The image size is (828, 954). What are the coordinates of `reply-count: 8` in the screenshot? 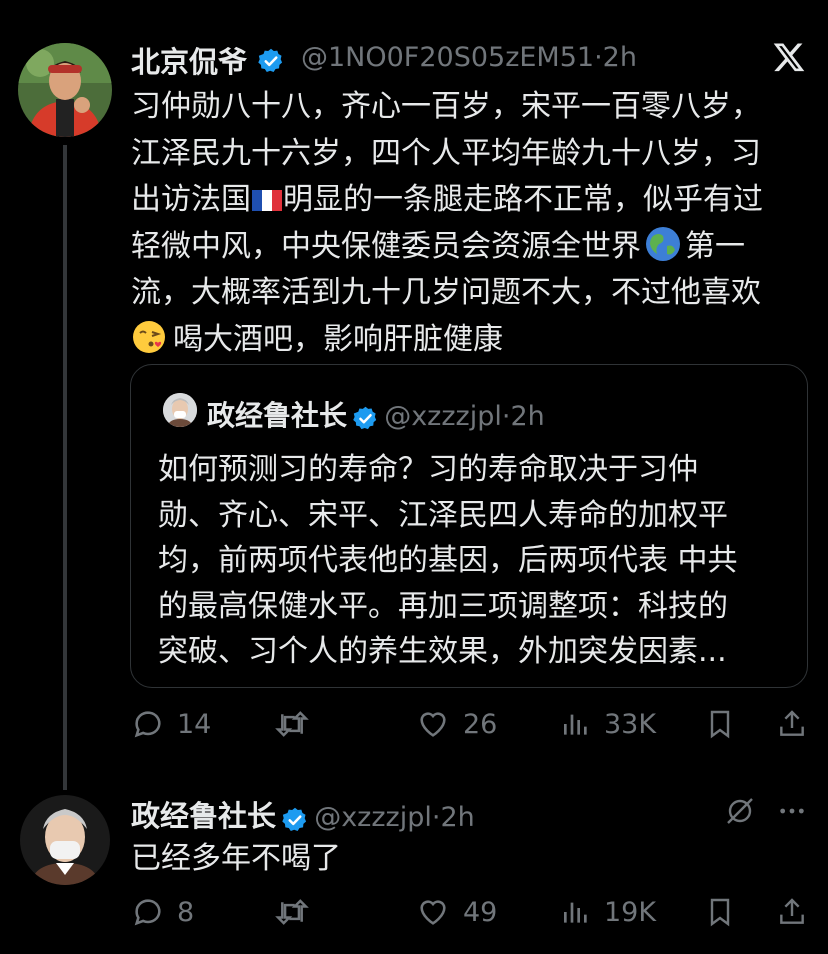 It's located at (186, 912).